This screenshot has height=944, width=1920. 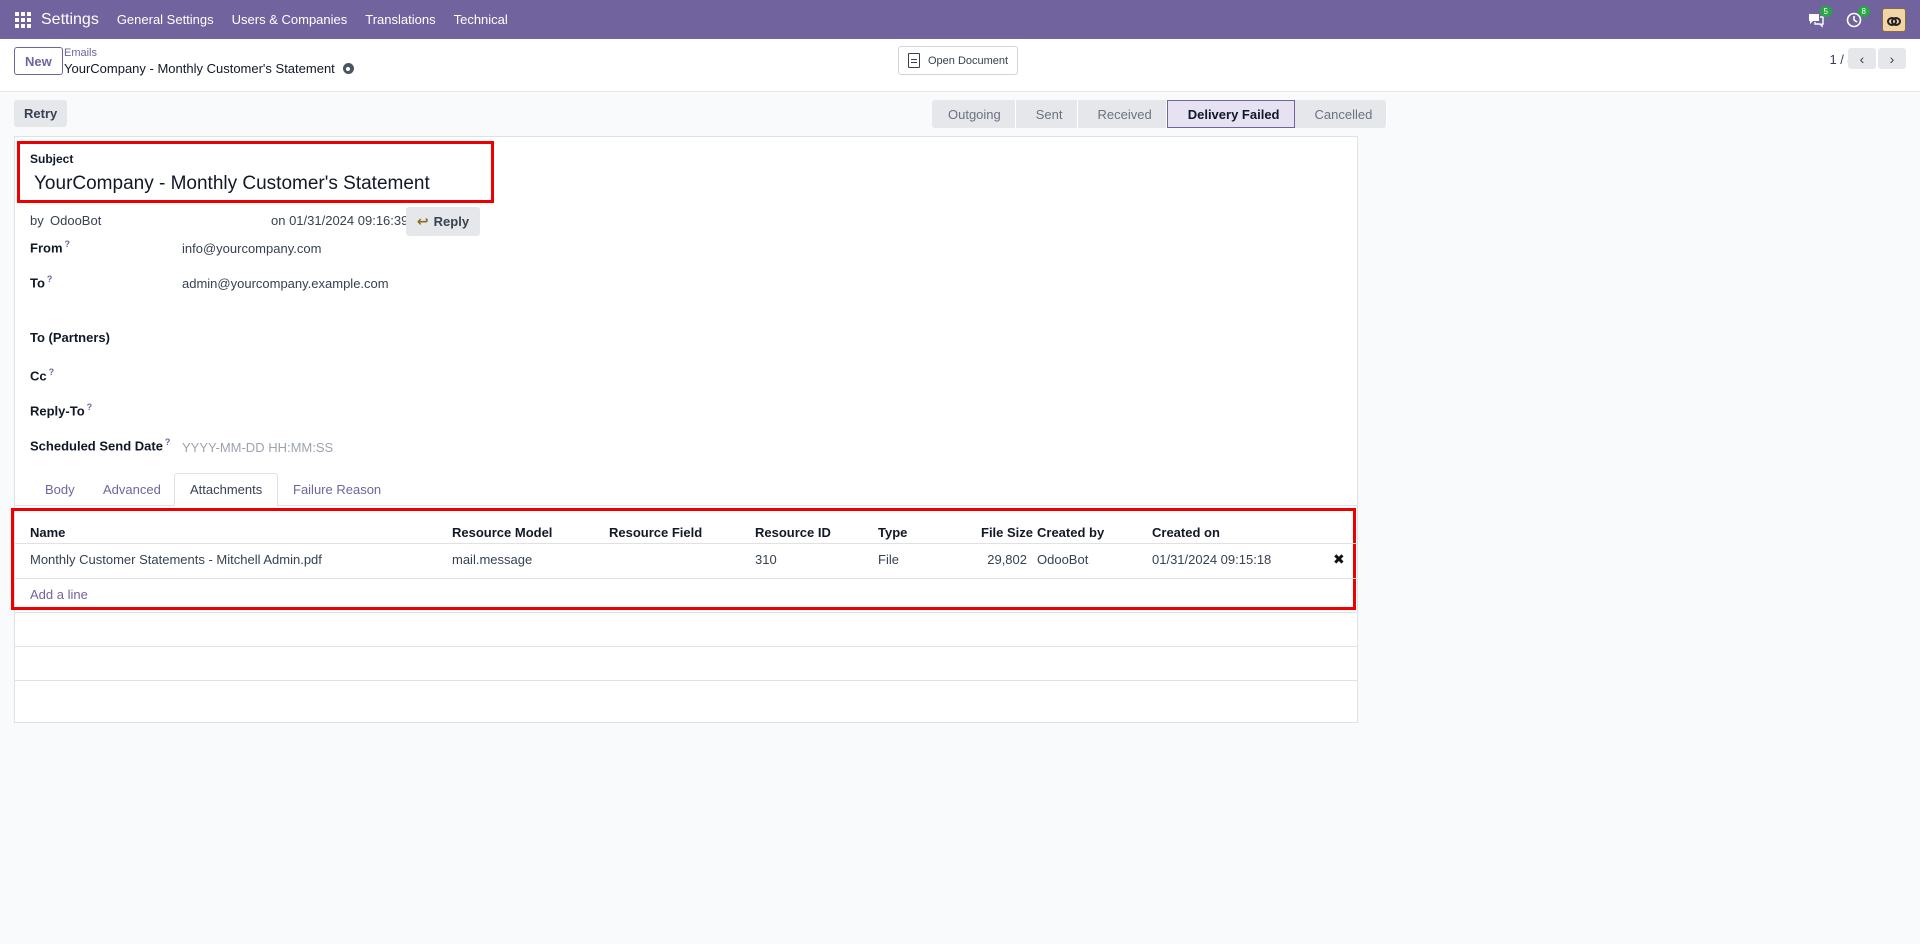 I want to click on row-file-size: 29,802, so click(x=1004, y=559).